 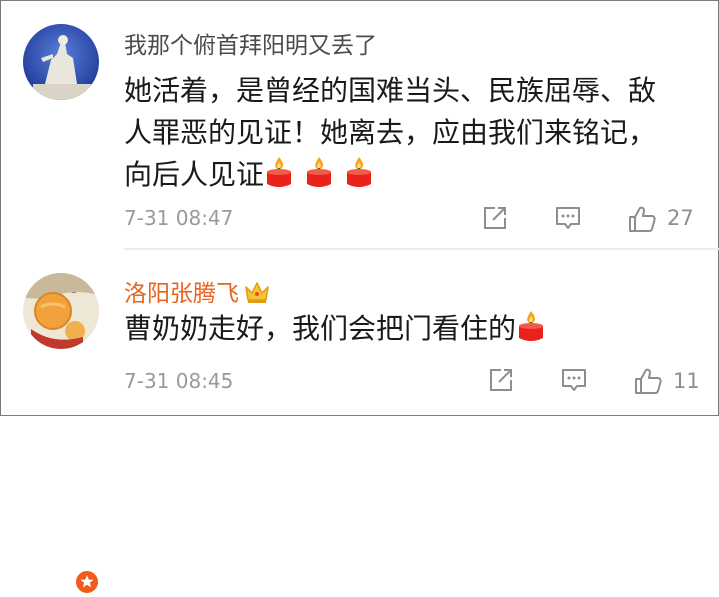 I want to click on verified-badge-icon, so click(x=87, y=582).